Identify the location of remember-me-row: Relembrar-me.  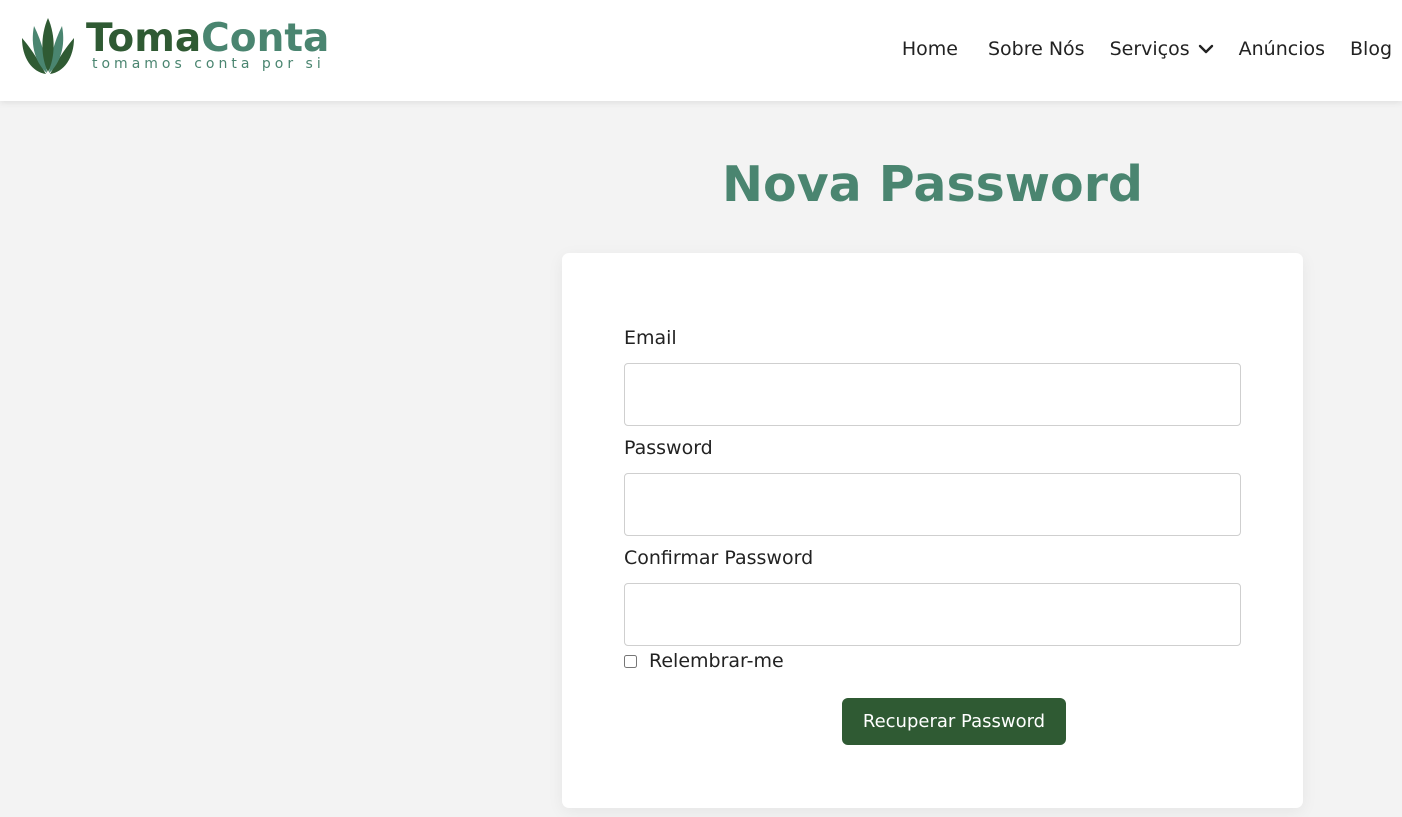
(704, 661).